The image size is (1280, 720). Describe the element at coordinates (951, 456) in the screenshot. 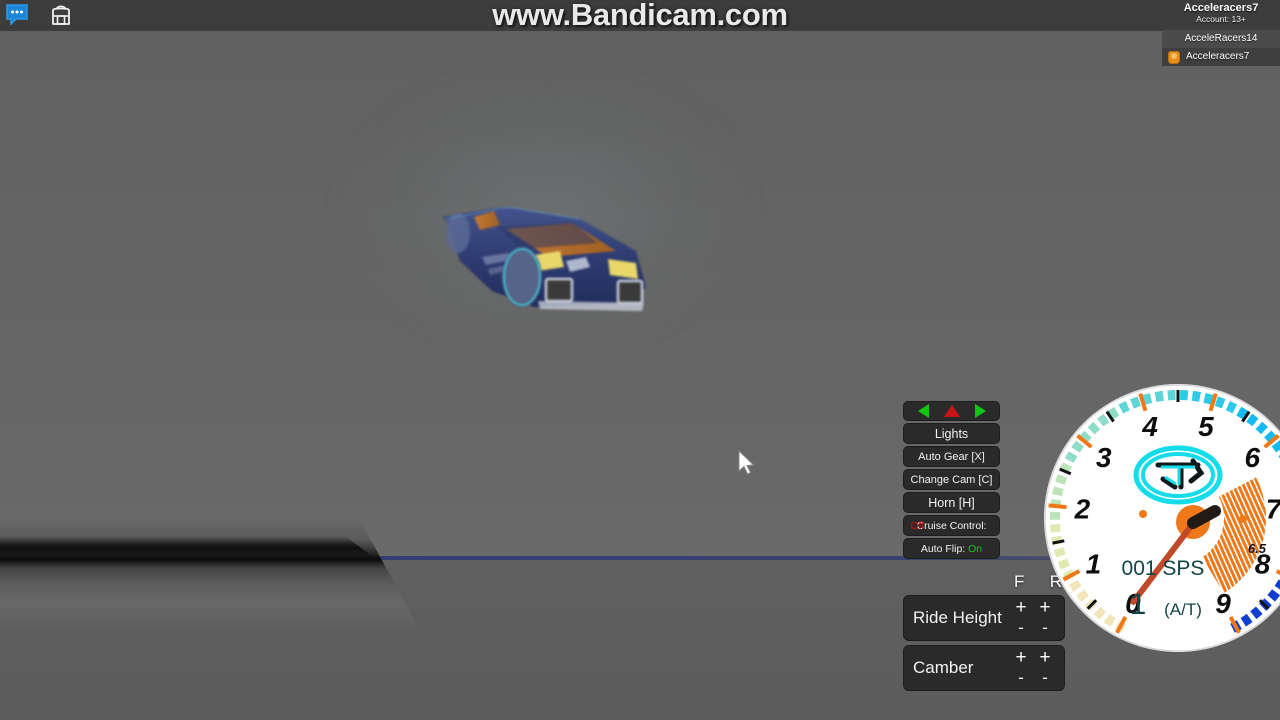

I see `auto-gear-button: Auto Gear [X]` at that location.